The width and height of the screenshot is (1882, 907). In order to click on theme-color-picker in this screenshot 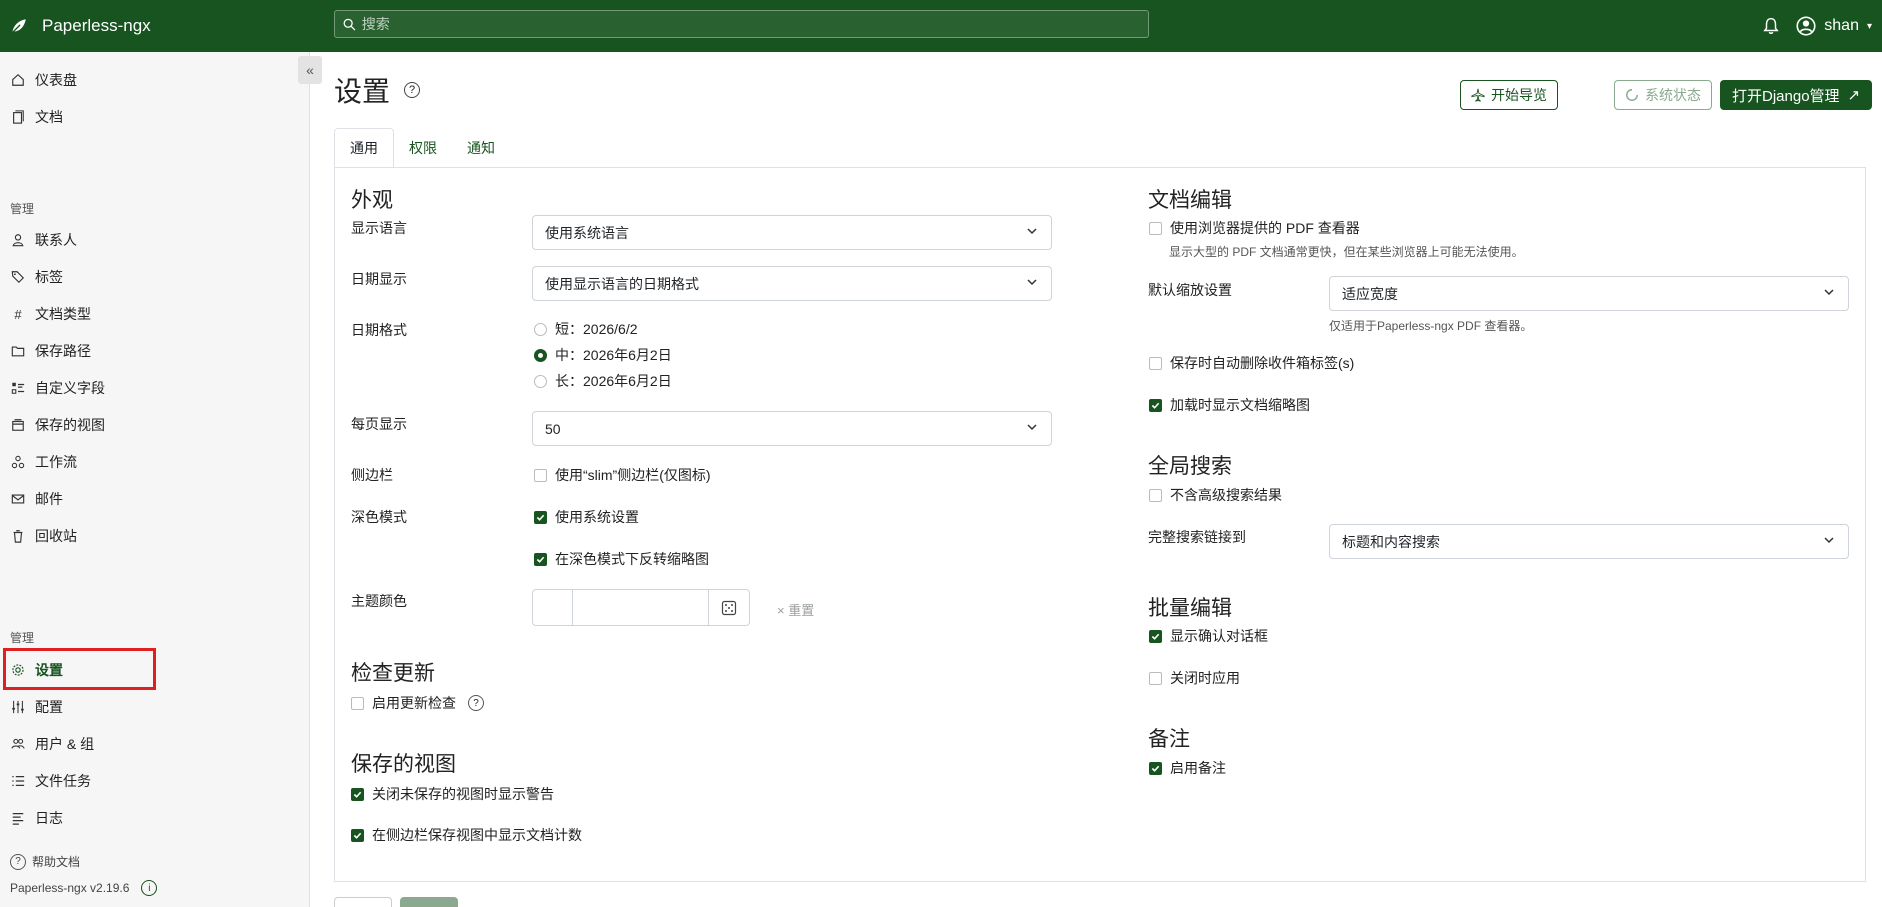, I will do `click(641, 607)`.